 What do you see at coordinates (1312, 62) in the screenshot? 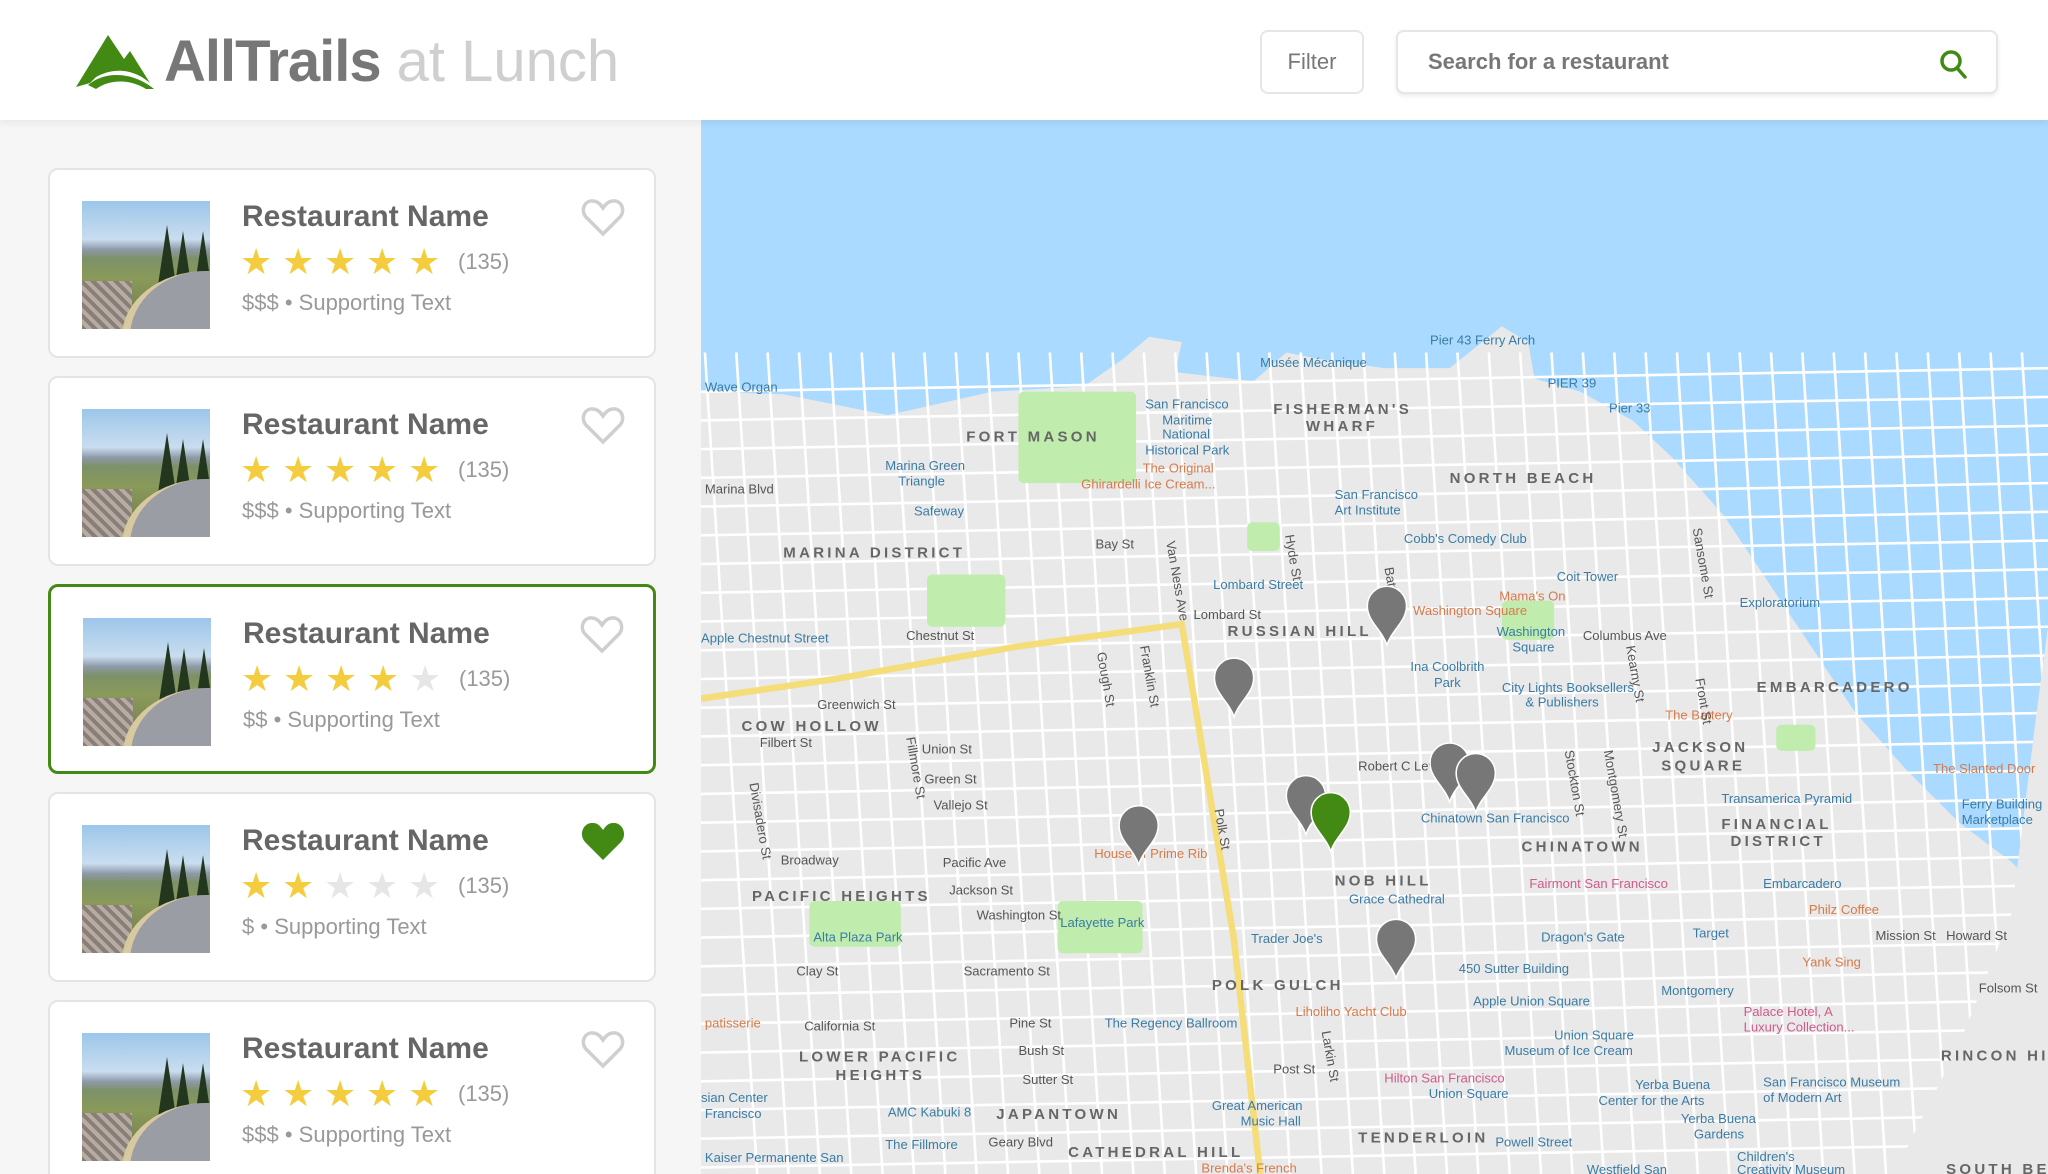
I see `filter-button: Filter` at bounding box center [1312, 62].